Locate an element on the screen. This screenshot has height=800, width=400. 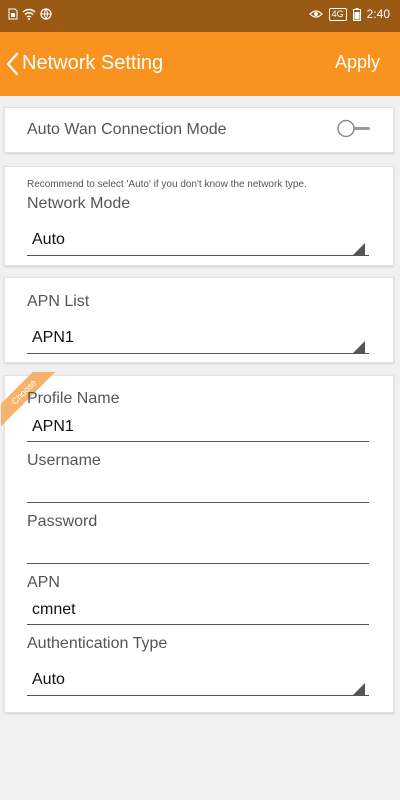
app-bar: Network Setting Apply is located at coordinates (200, 64).